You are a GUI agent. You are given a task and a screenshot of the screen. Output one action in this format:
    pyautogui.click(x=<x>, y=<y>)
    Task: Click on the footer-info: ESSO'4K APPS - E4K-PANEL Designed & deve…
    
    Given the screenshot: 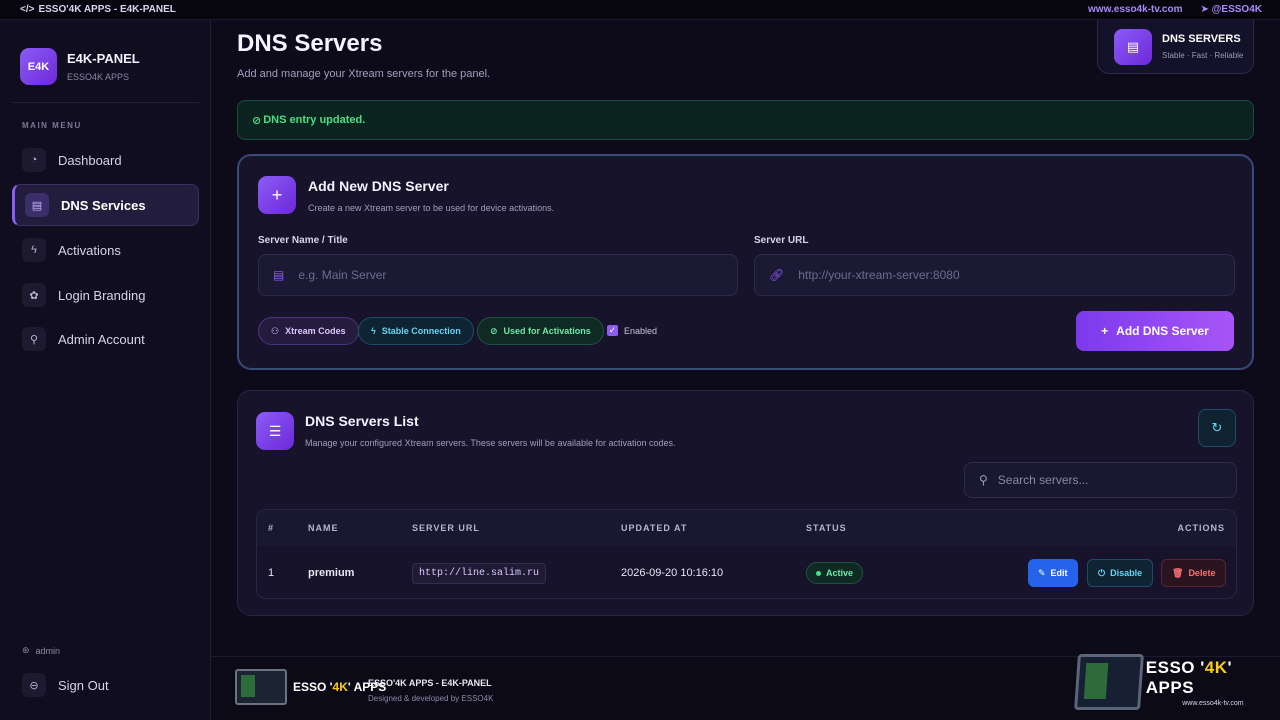 What is the action you would take?
    pyautogui.click(x=430, y=690)
    